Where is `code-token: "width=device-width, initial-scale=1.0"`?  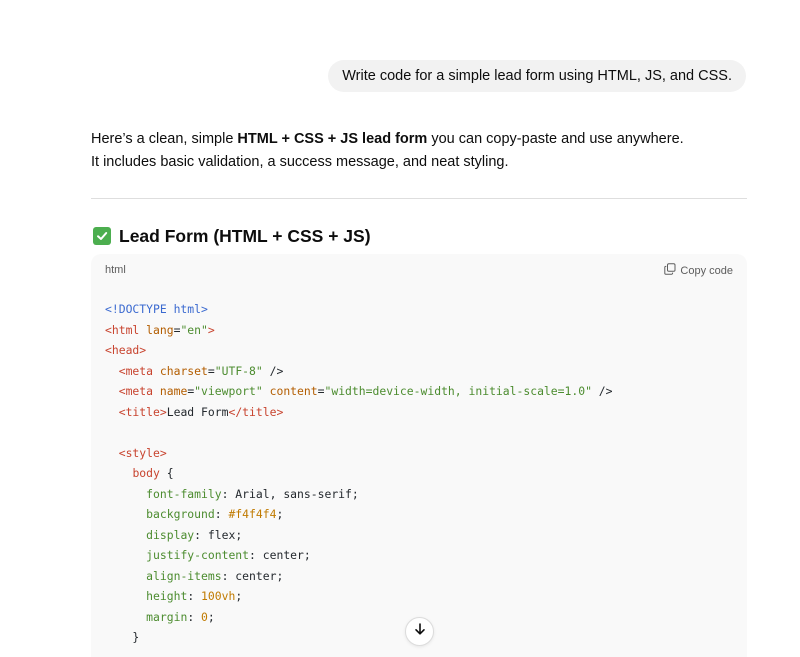 code-token: "width=device-width, initial-scale=1.0" is located at coordinates (458, 391).